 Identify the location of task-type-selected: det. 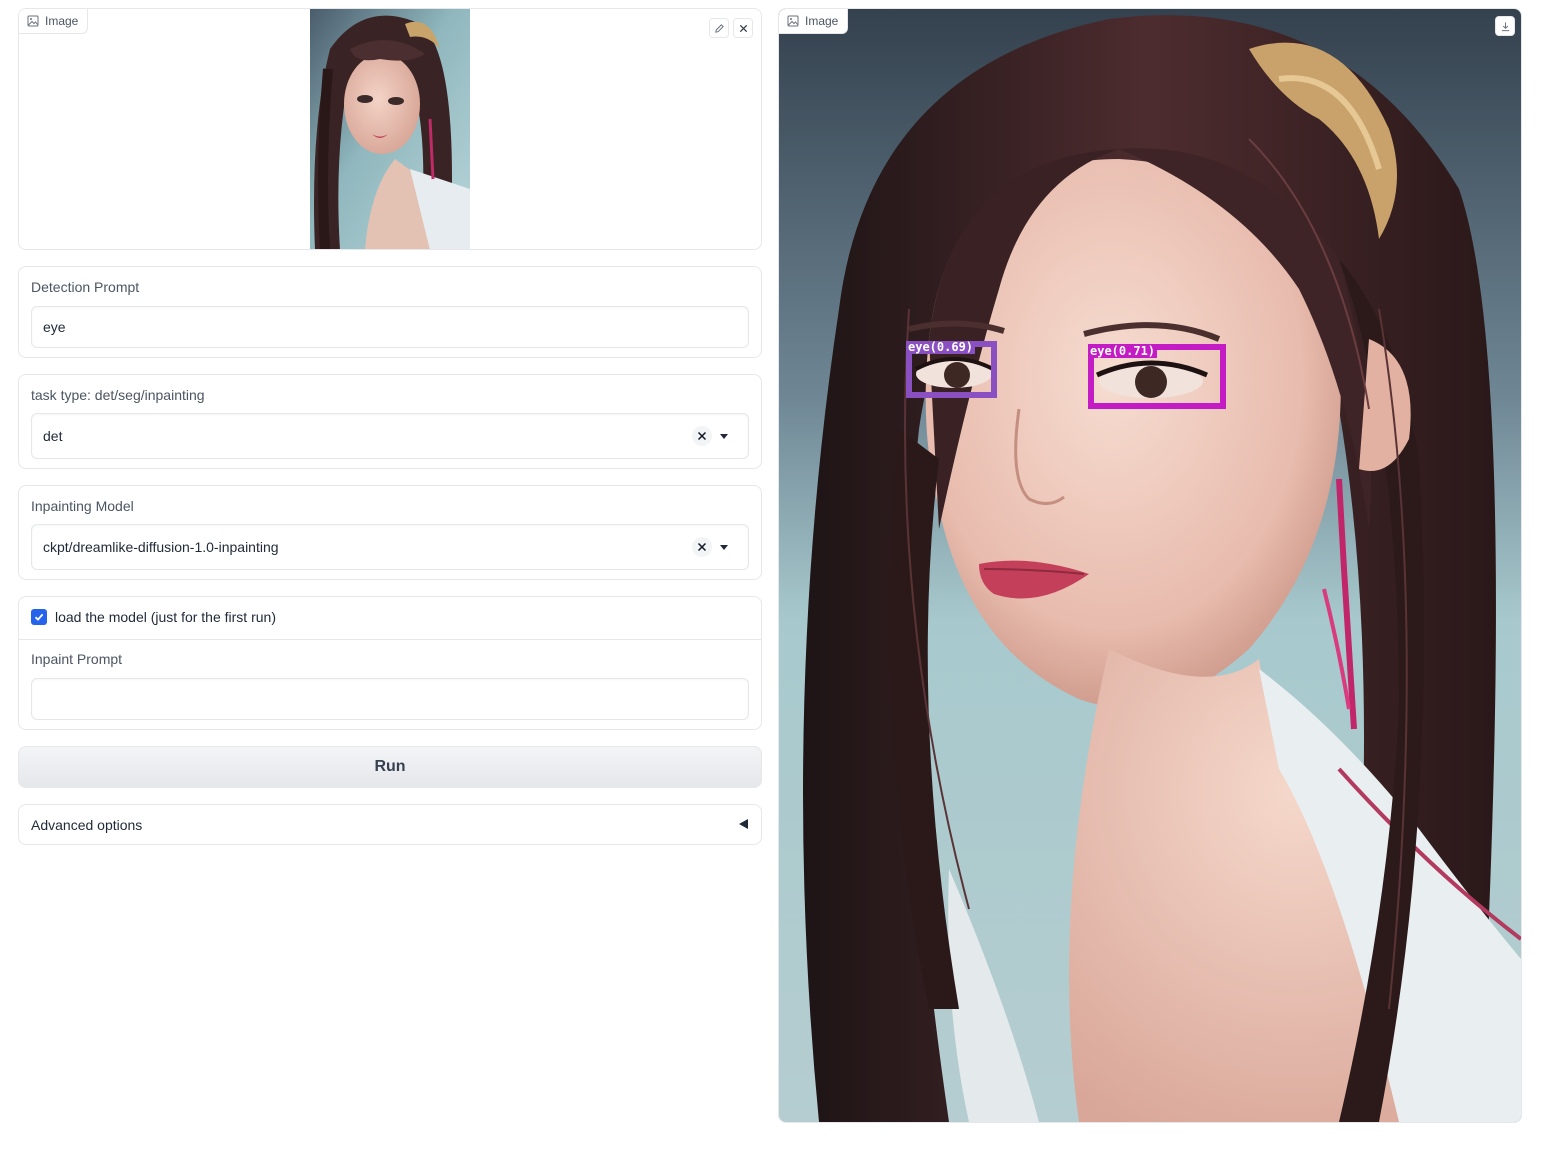
(53, 436).